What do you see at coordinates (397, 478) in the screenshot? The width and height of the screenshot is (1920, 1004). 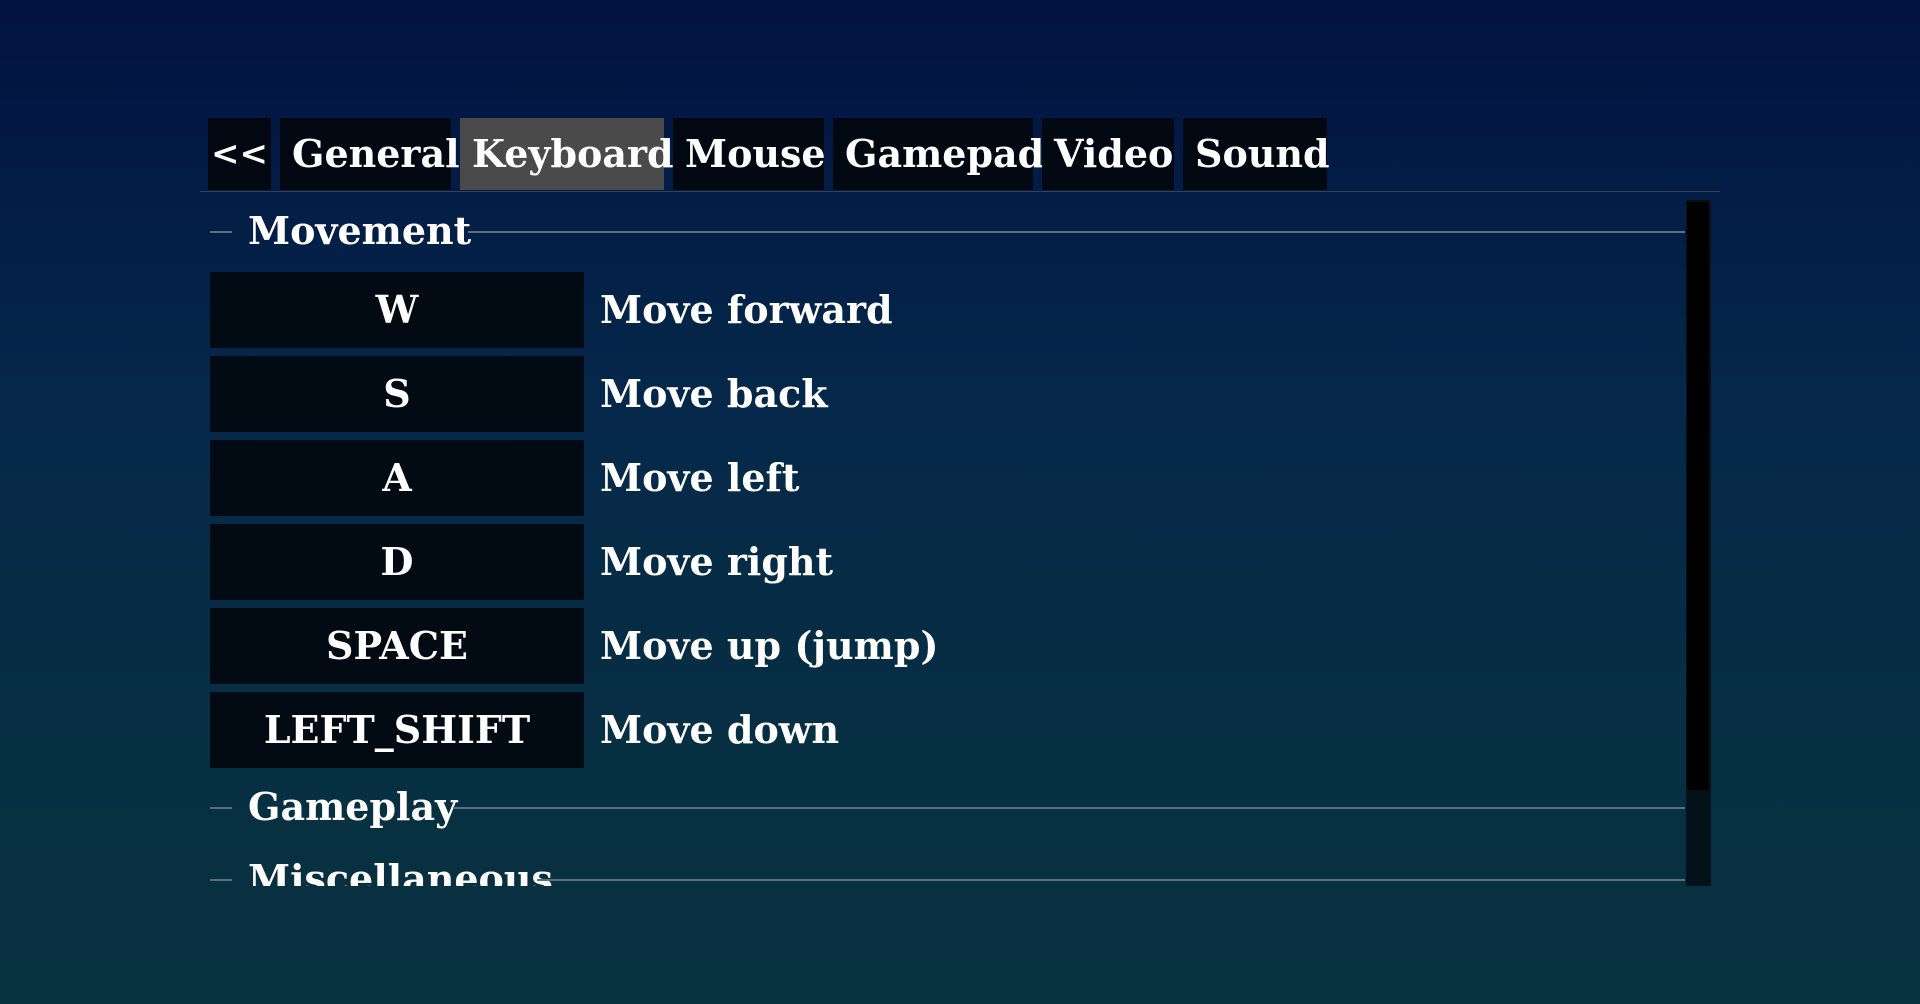 I see `key-button-move-left: A` at bounding box center [397, 478].